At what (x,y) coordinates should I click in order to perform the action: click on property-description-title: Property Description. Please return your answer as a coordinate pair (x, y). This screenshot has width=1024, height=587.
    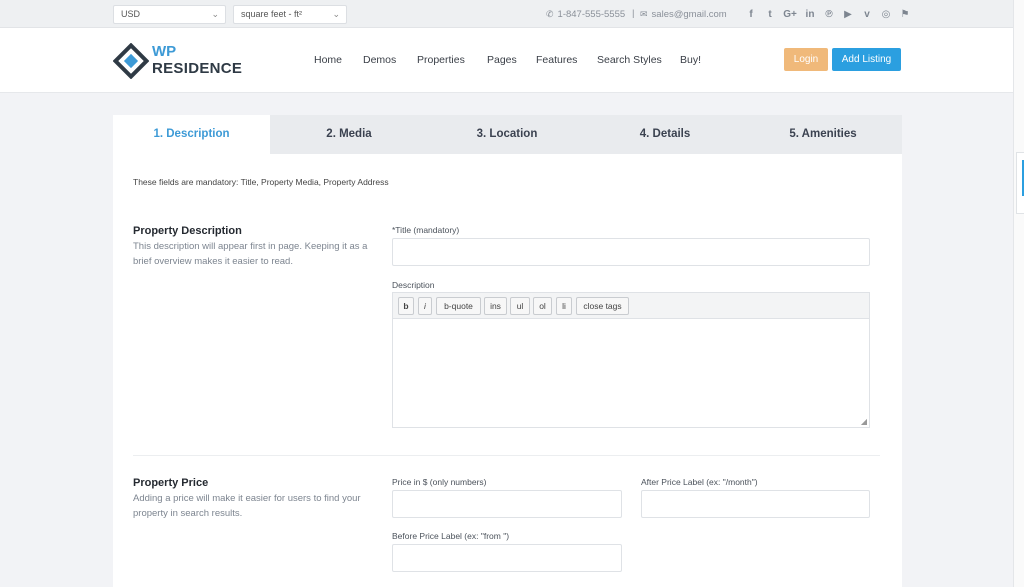
    Looking at the image, I should click on (187, 231).